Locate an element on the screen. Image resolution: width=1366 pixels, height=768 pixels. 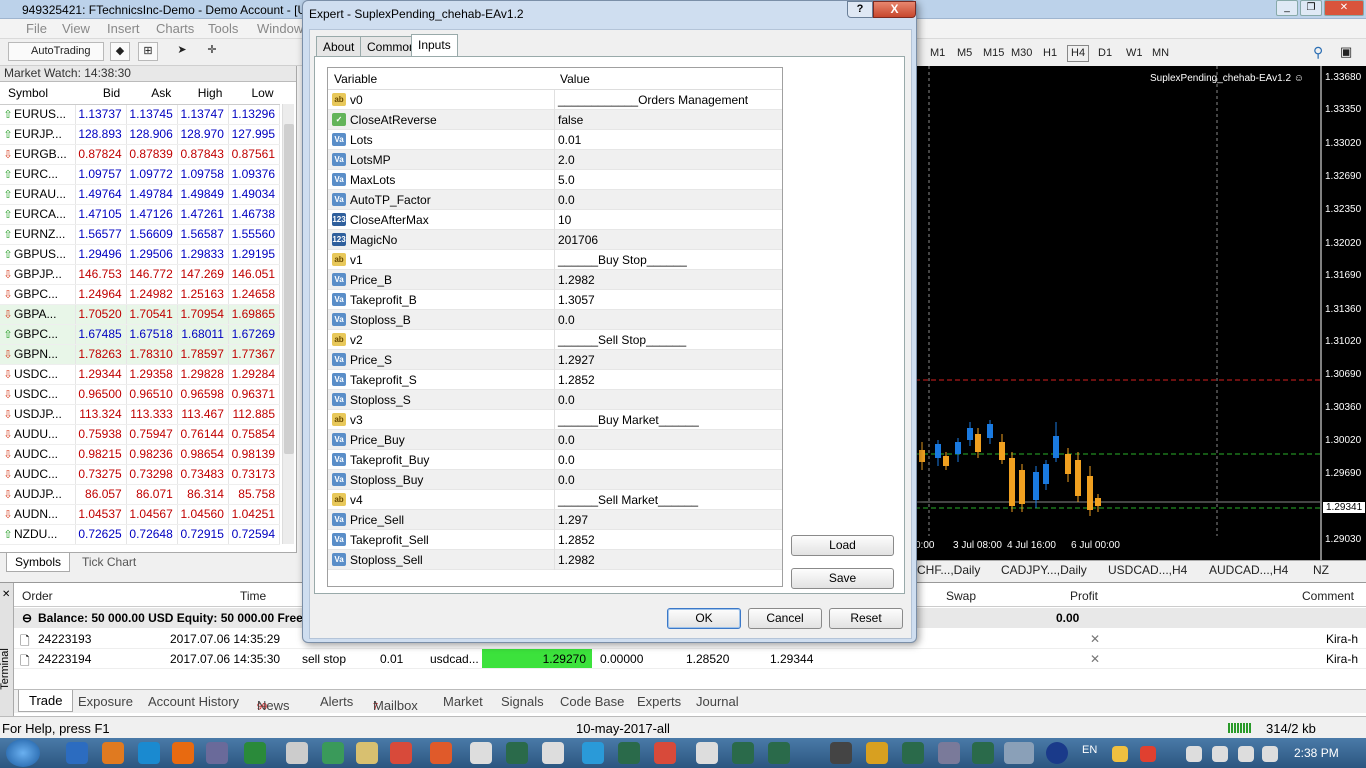
input-row: Va Stoploss_Buy 0.0 is located at coordinates (555, 480).